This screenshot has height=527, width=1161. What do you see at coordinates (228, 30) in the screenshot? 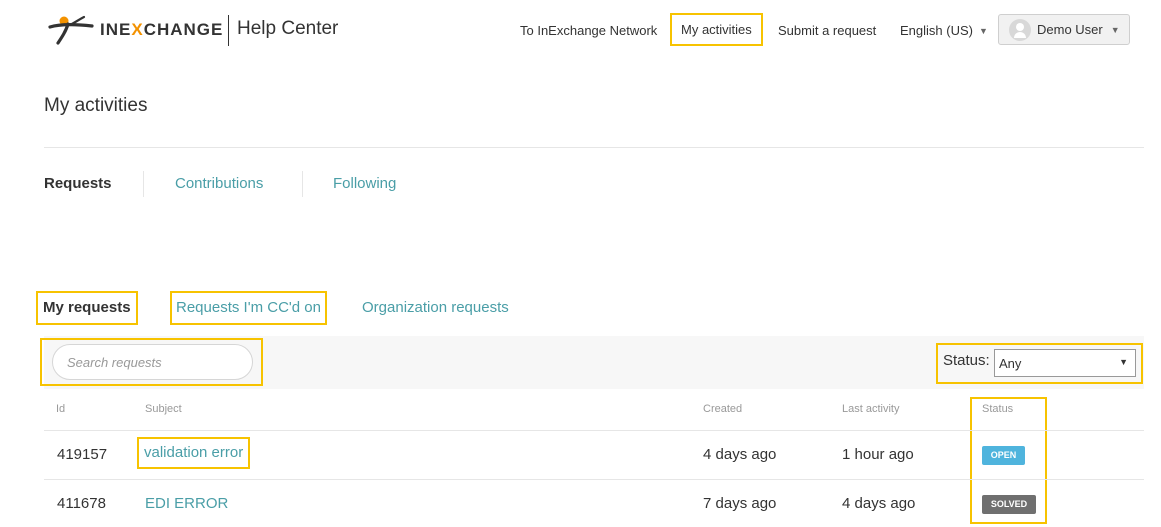
I see `header-divider` at bounding box center [228, 30].